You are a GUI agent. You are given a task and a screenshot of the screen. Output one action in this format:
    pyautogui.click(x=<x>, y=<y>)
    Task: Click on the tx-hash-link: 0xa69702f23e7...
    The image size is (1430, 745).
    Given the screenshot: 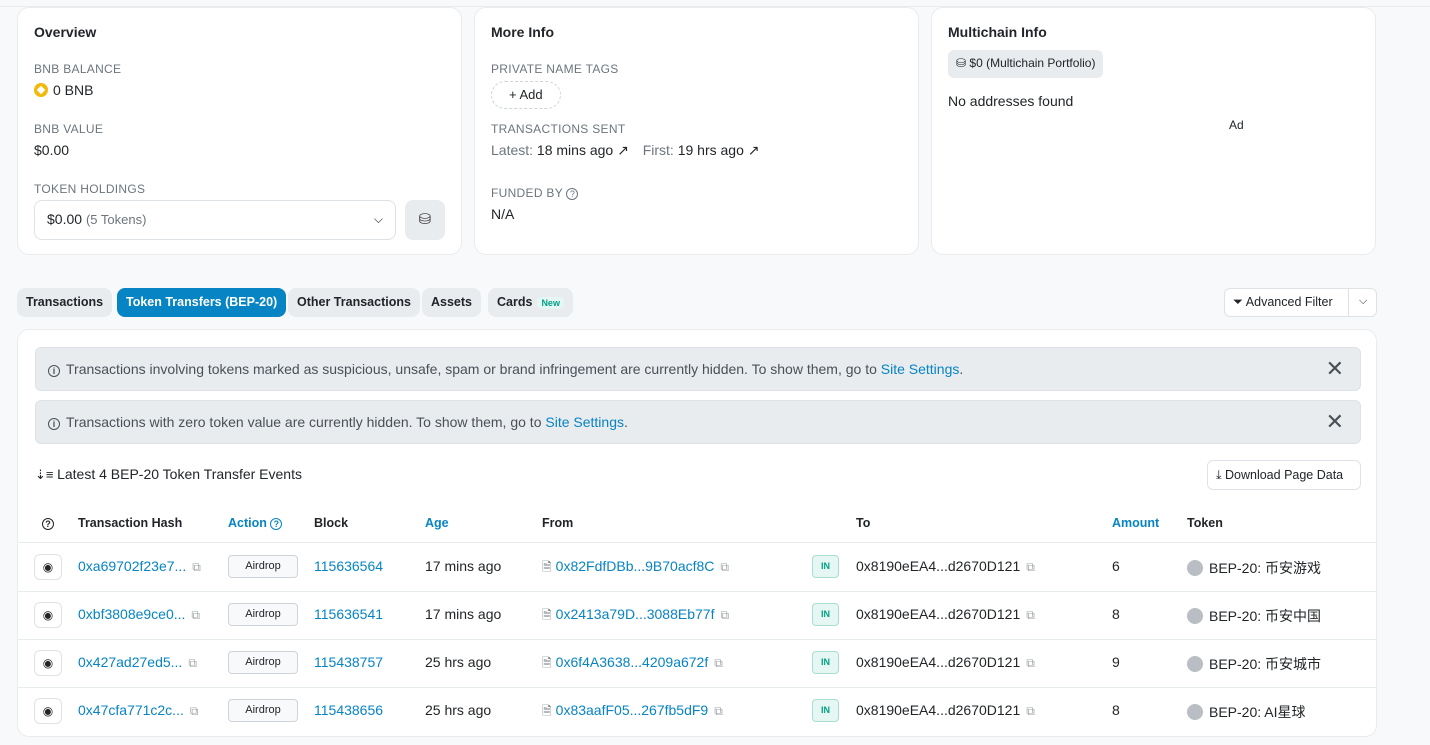 What is the action you would take?
    pyautogui.click(x=132, y=566)
    